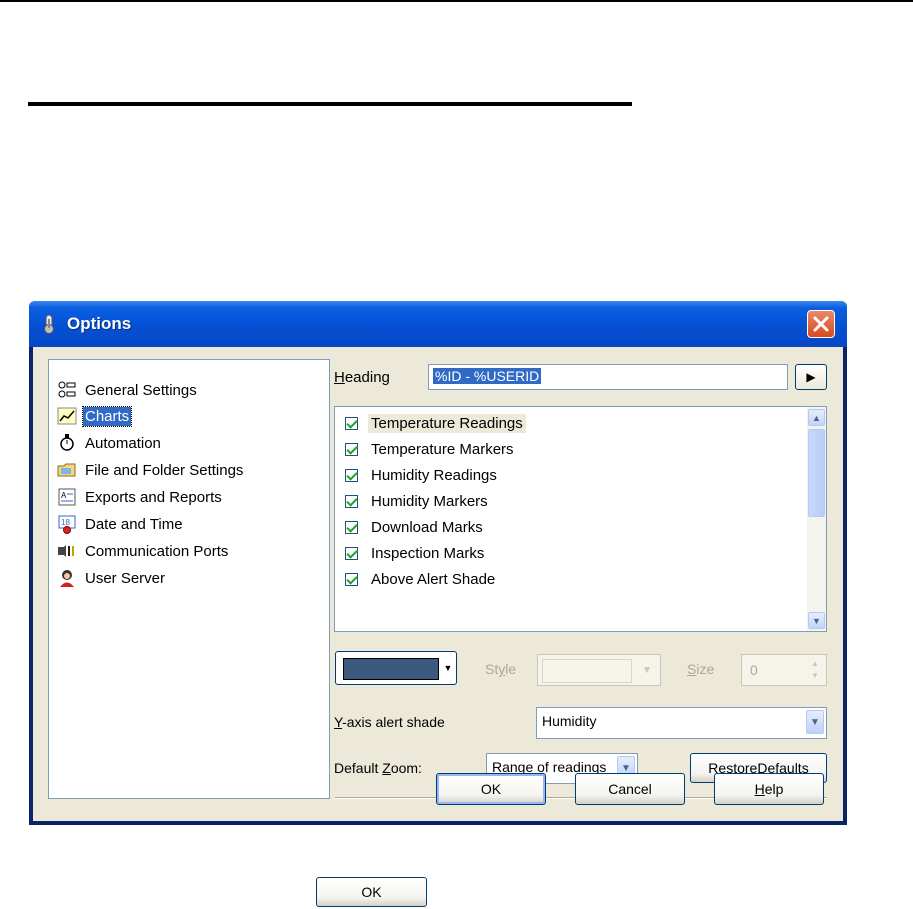 The width and height of the screenshot is (913, 909). I want to click on close-button, so click(821, 324).